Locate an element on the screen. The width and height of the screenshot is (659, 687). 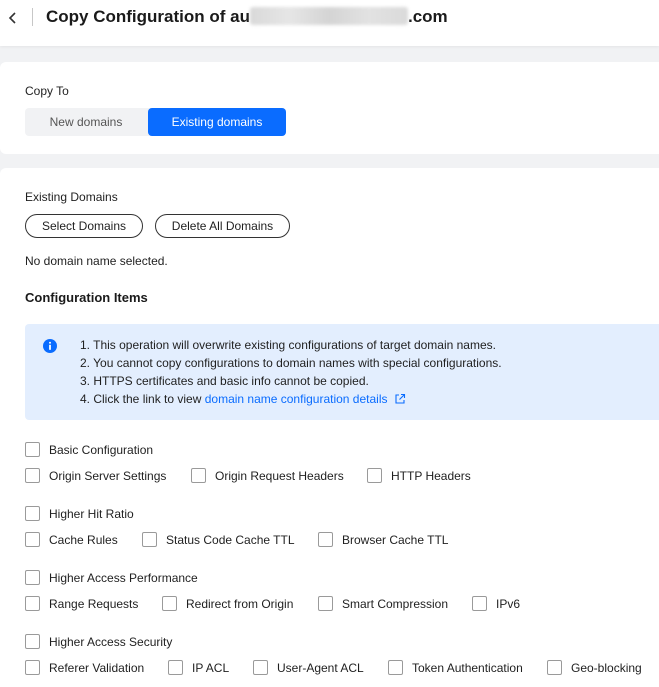
select-domains-button: Select Domains is located at coordinates (84, 226).